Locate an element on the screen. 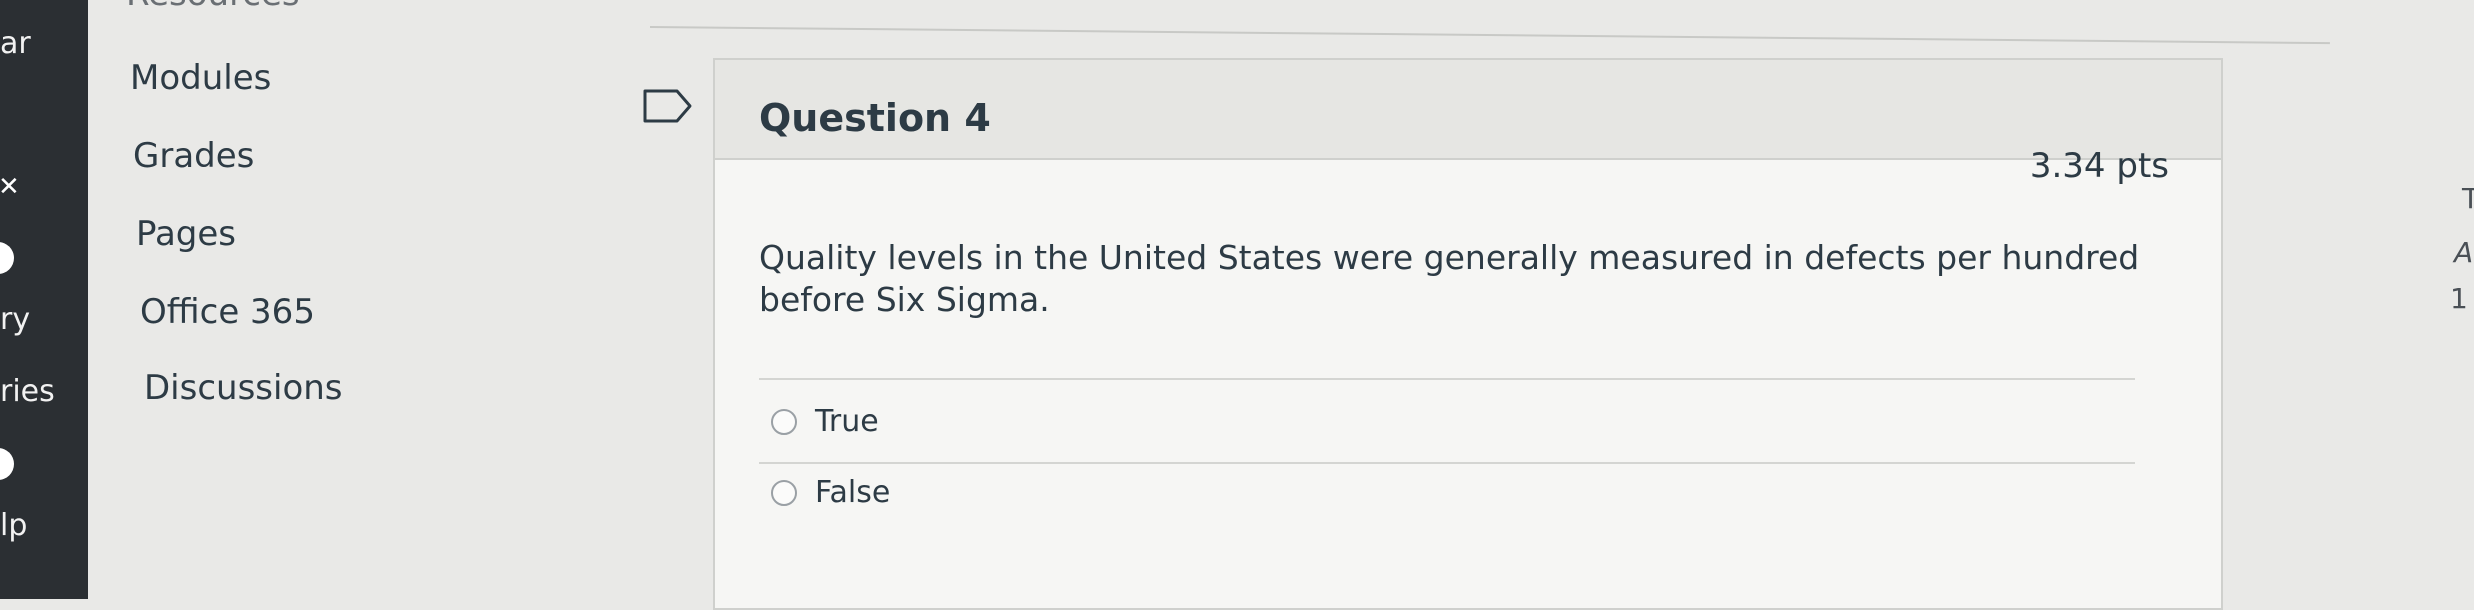  answer-label: True is located at coordinates (847, 421).